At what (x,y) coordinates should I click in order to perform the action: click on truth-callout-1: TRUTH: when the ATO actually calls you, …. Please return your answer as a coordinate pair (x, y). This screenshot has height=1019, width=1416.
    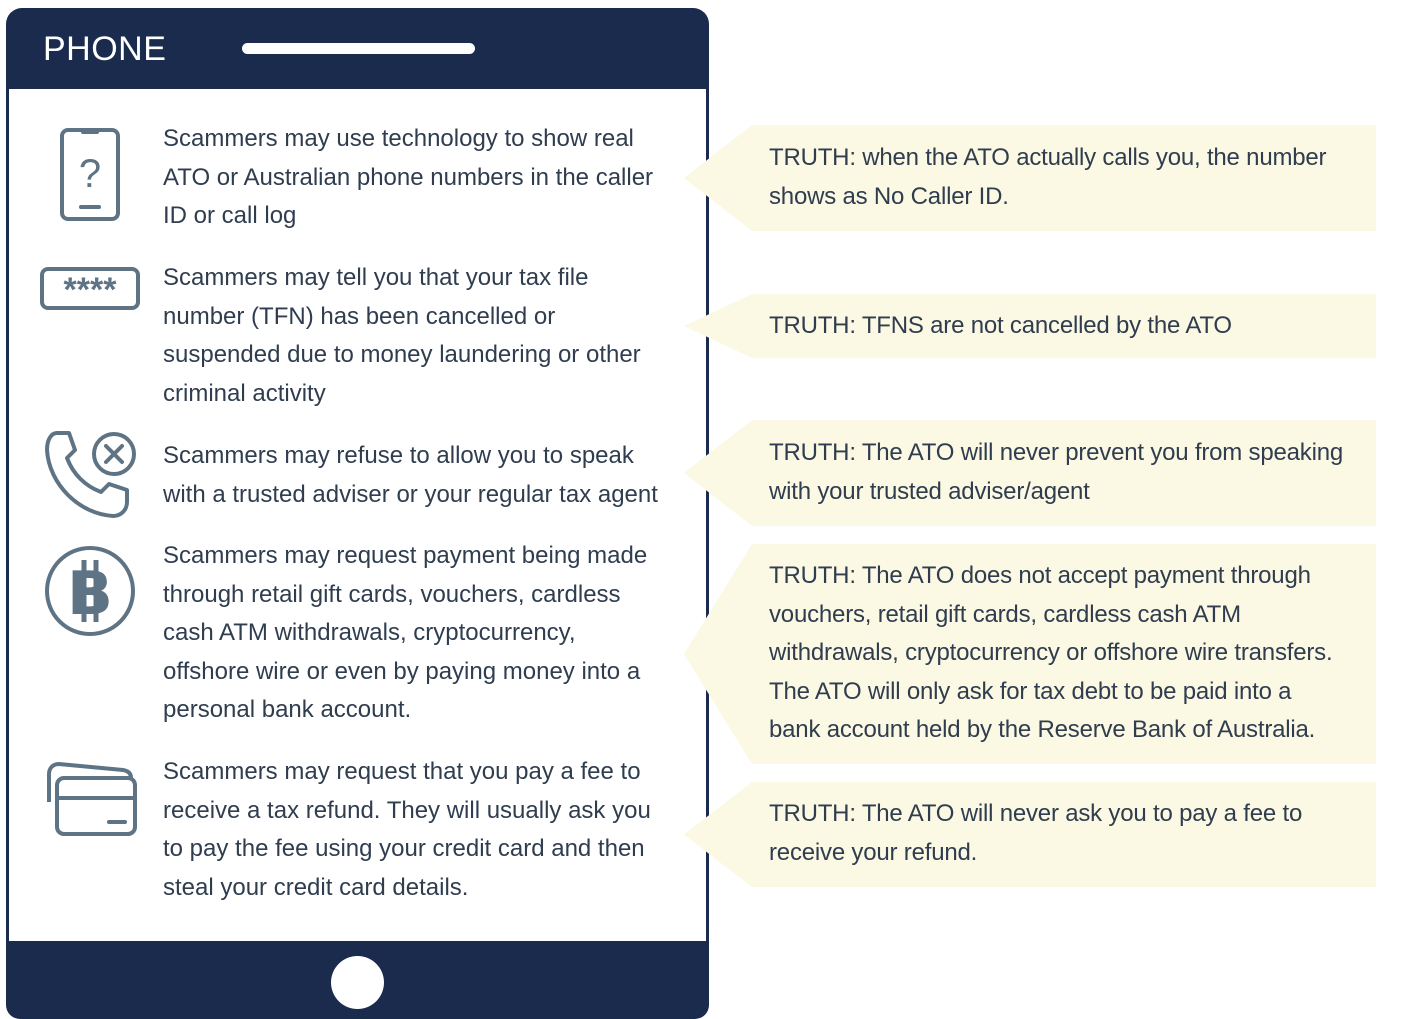
    Looking at the image, I should click on (1030, 178).